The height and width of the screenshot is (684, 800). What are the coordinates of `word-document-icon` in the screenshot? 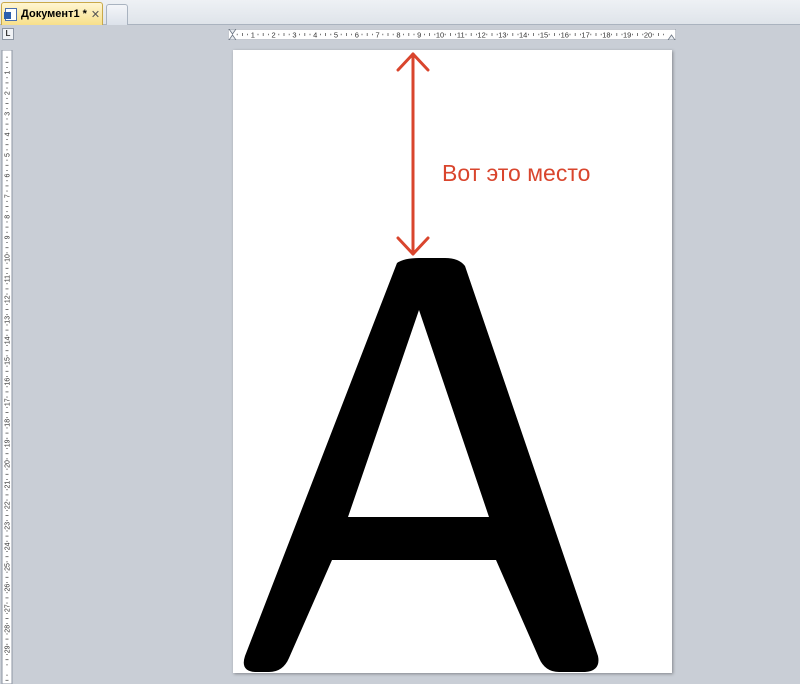 It's located at (10, 14).